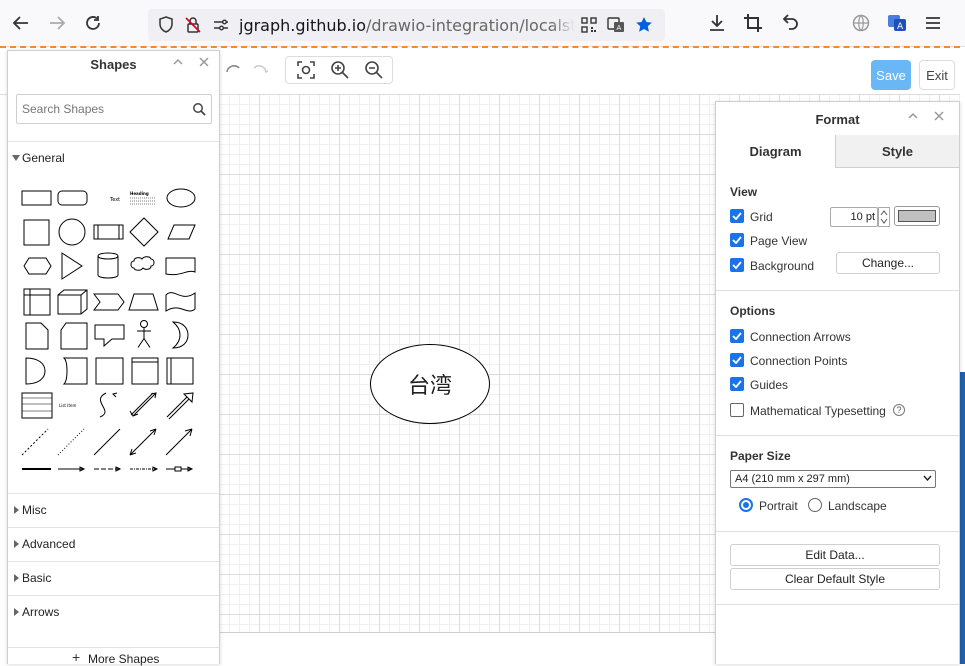  What do you see at coordinates (737, 216) in the screenshot?
I see `grid-checkbox` at bounding box center [737, 216].